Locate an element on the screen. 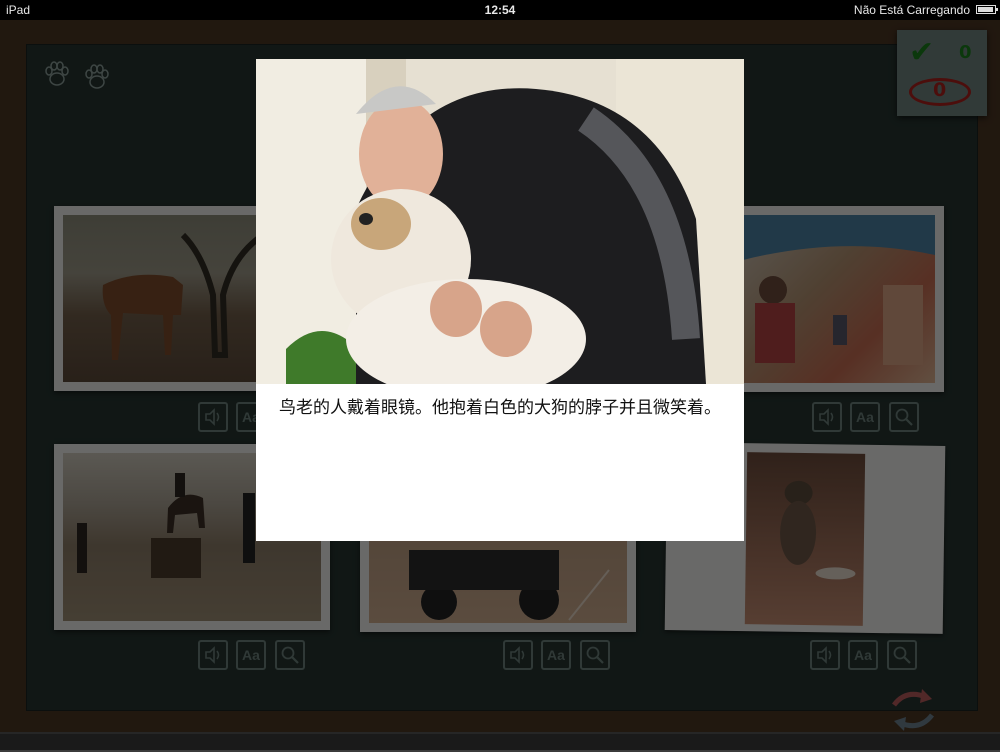 Image resolution: width=1000 pixels, height=752 pixels. charging-status: Não Está Carregando is located at coordinates (911, 10).